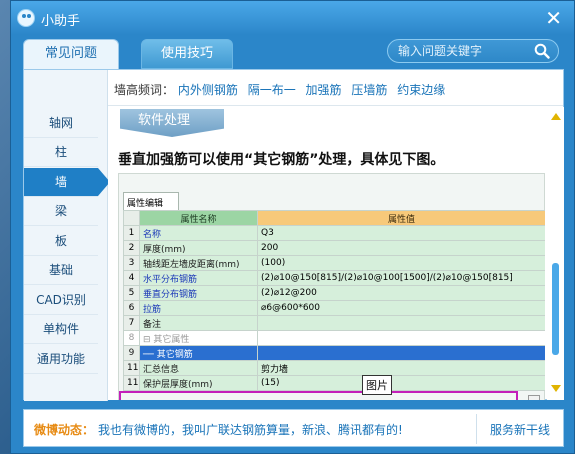 The width and height of the screenshot is (575, 454). Describe the element at coordinates (555, 309) in the screenshot. I see `scroll-thumb` at that location.